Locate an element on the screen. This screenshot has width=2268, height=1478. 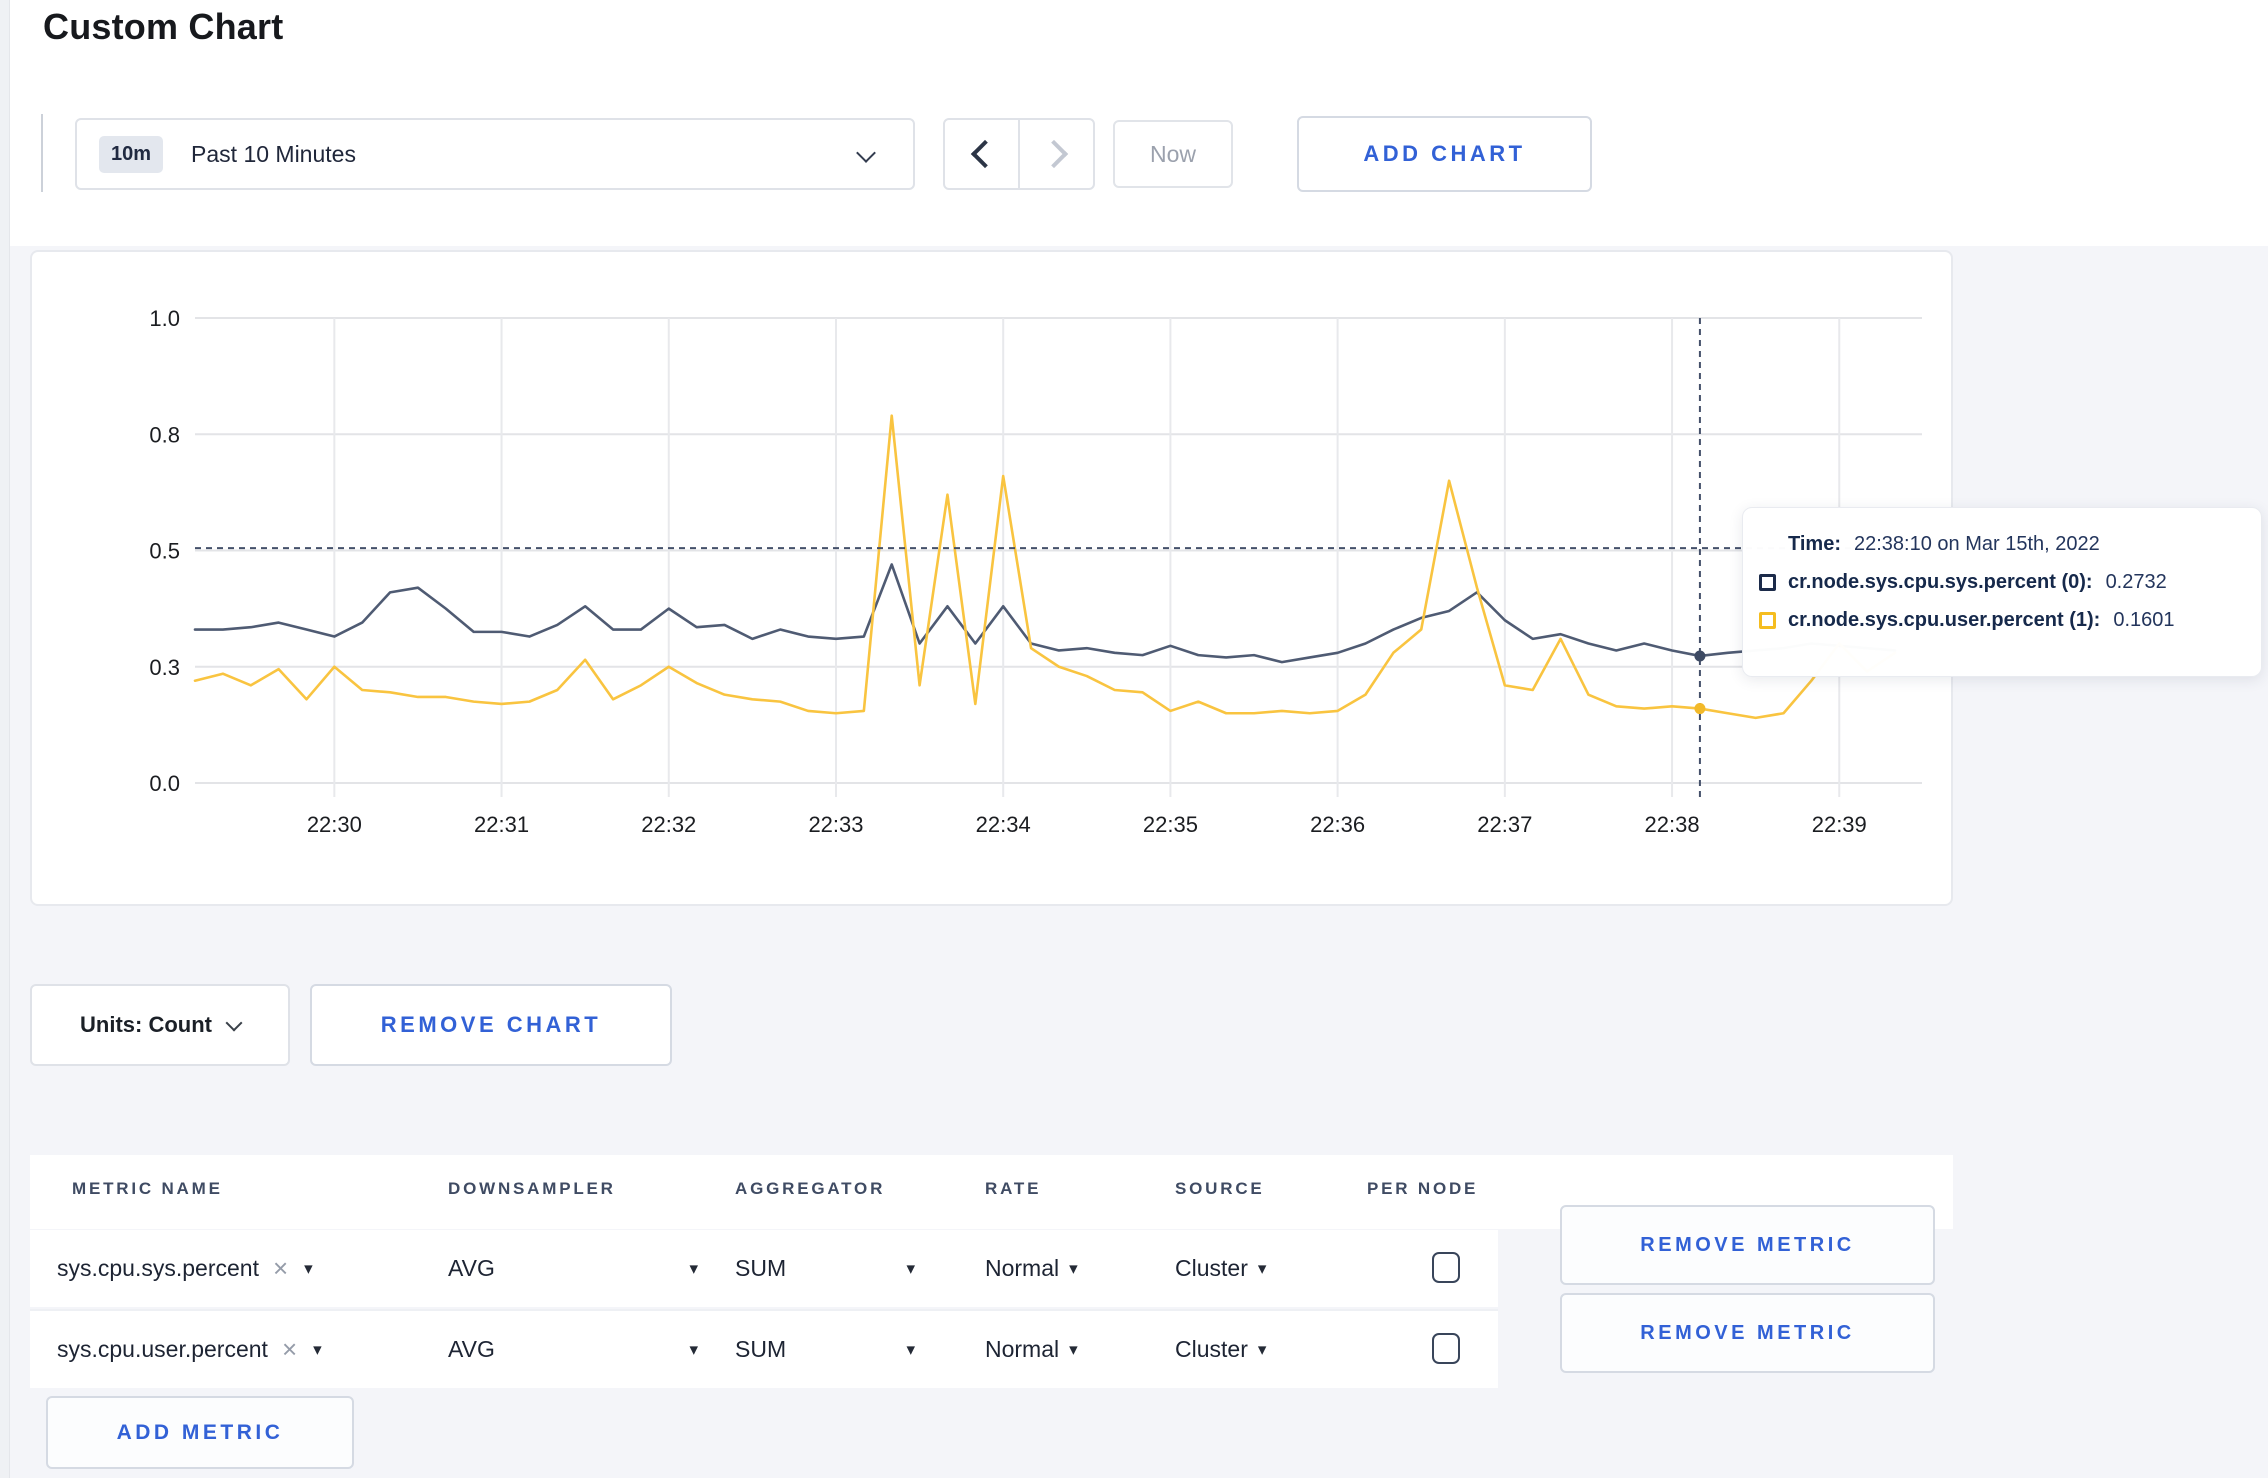
now-button: Now is located at coordinates (1173, 154).